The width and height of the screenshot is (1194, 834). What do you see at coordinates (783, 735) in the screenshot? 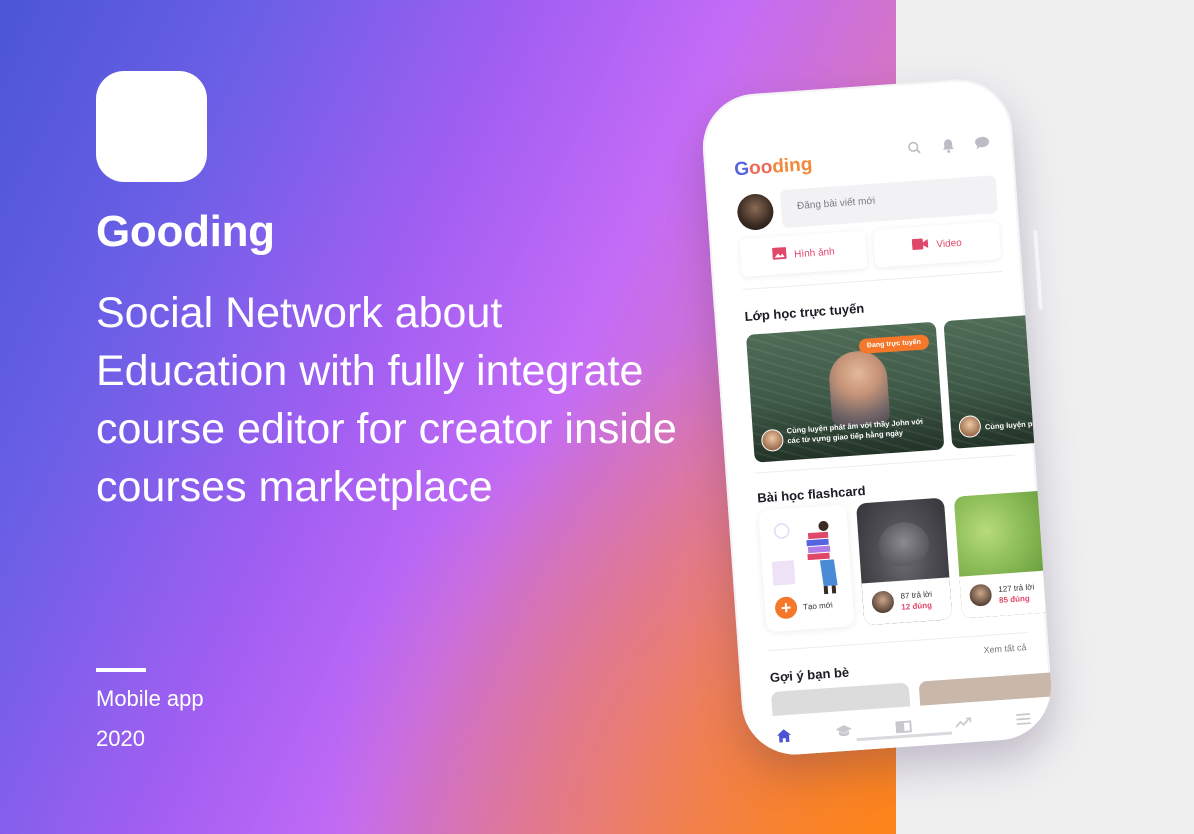
I see `home-icon` at bounding box center [783, 735].